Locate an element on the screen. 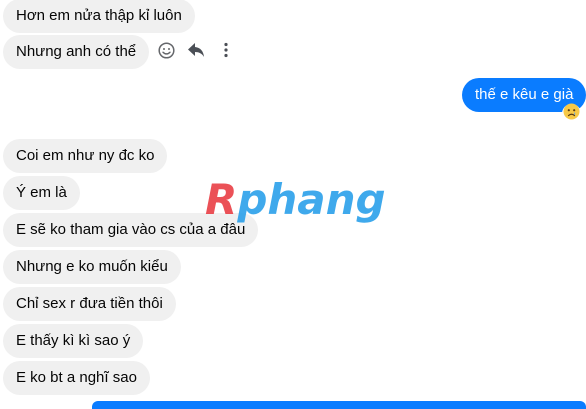  more-options-icon is located at coordinates (226, 50).